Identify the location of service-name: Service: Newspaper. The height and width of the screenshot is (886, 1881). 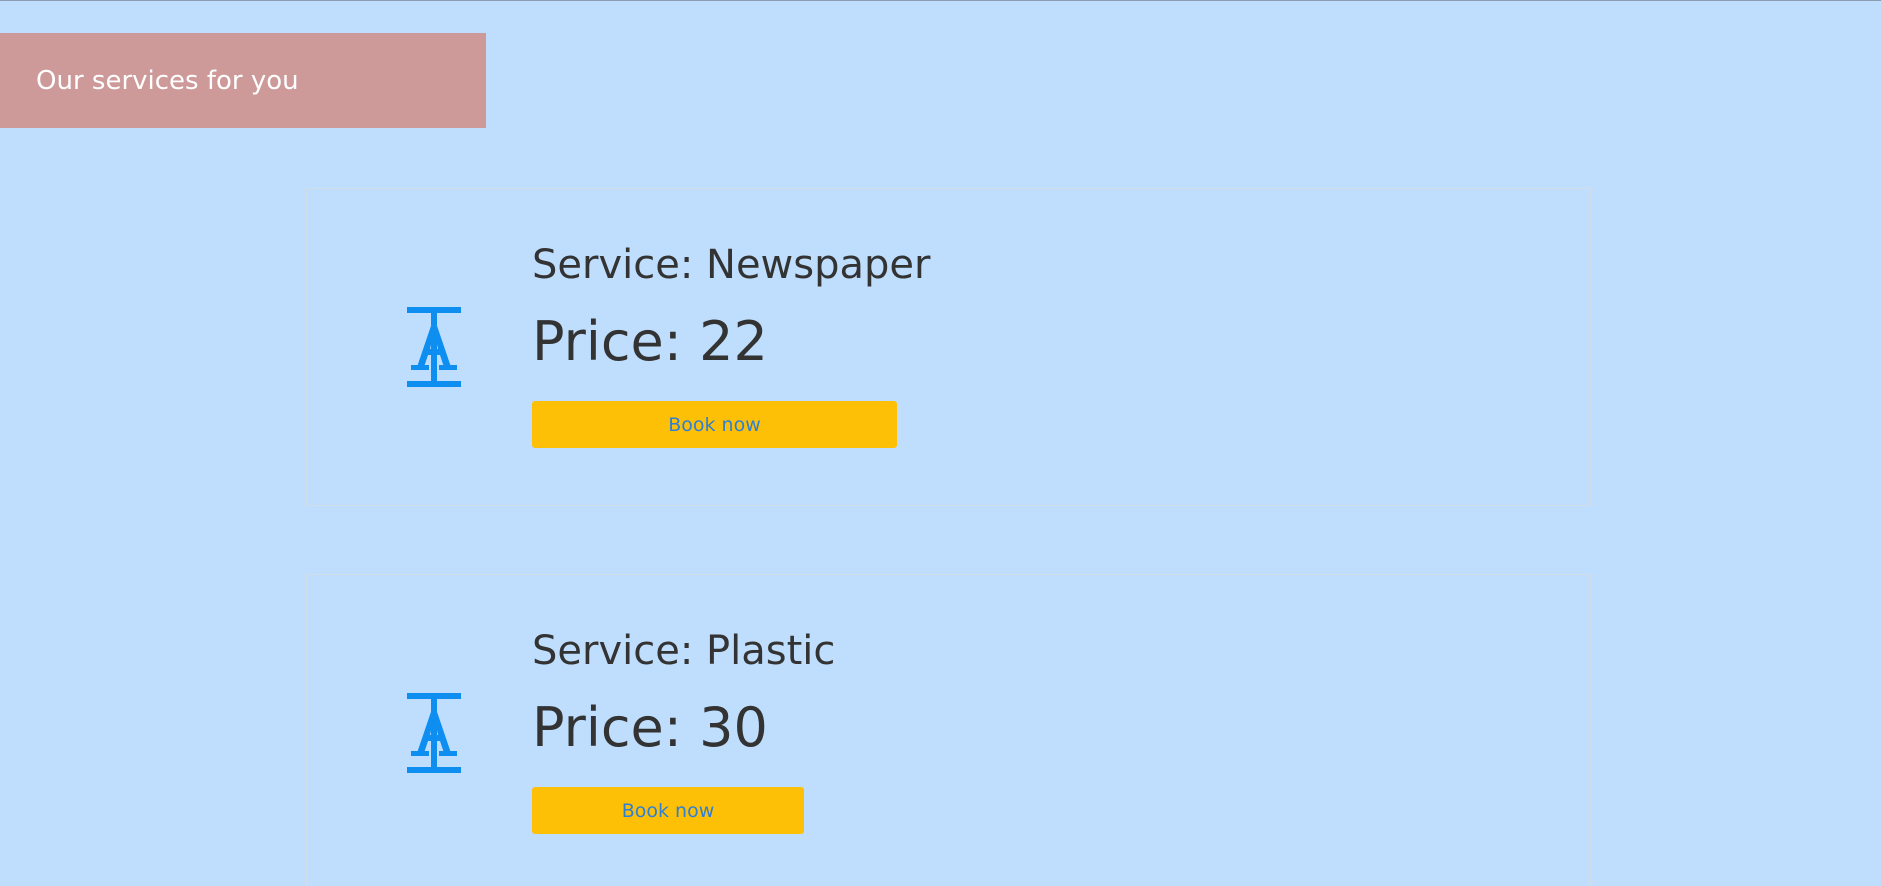
(731, 265).